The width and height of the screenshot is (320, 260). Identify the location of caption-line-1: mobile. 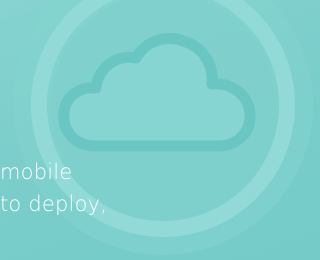
(36, 172).